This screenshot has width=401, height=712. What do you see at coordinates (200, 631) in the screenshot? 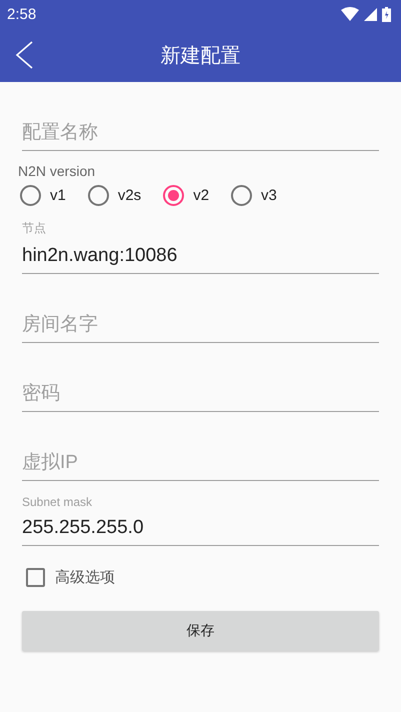
I see `save-button: 保存` at bounding box center [200, 631].